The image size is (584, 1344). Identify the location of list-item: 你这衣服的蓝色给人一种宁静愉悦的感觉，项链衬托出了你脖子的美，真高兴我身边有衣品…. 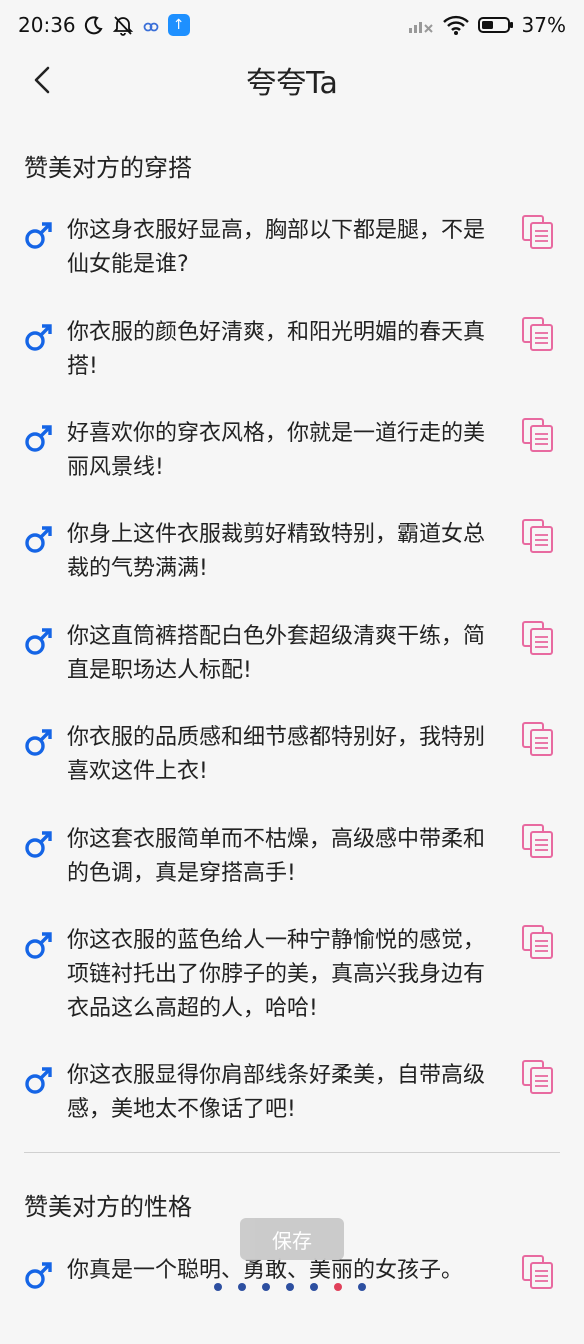
(292, 984).